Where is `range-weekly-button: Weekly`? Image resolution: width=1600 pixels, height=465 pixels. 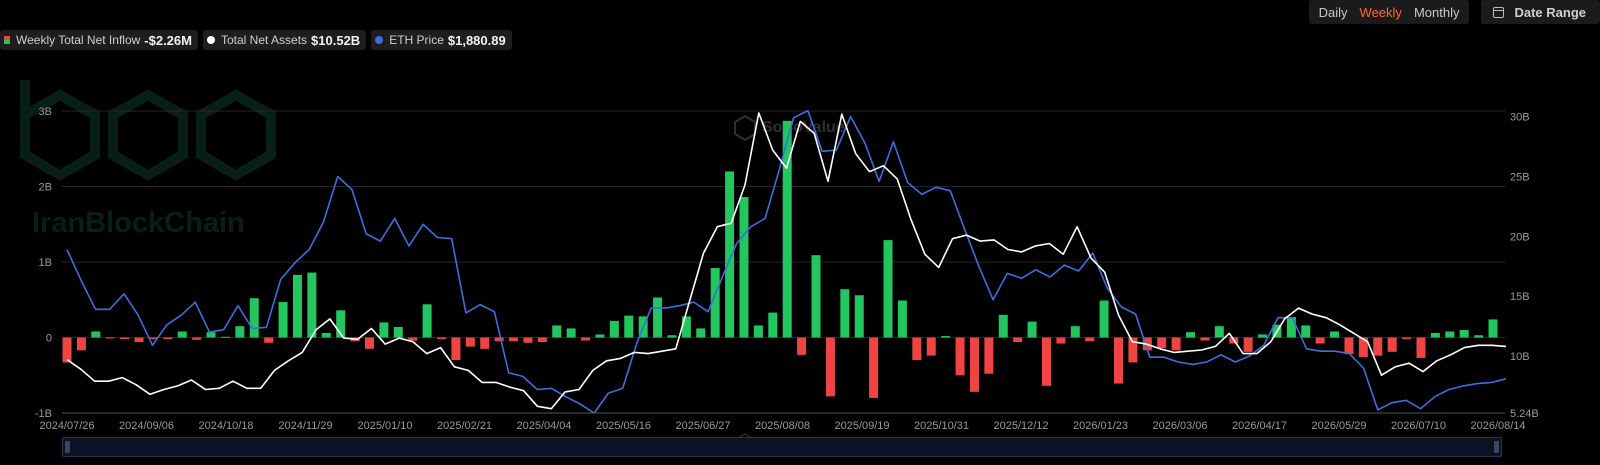 range-weekly-button: Weekly is located at coordinates (1381, 12).